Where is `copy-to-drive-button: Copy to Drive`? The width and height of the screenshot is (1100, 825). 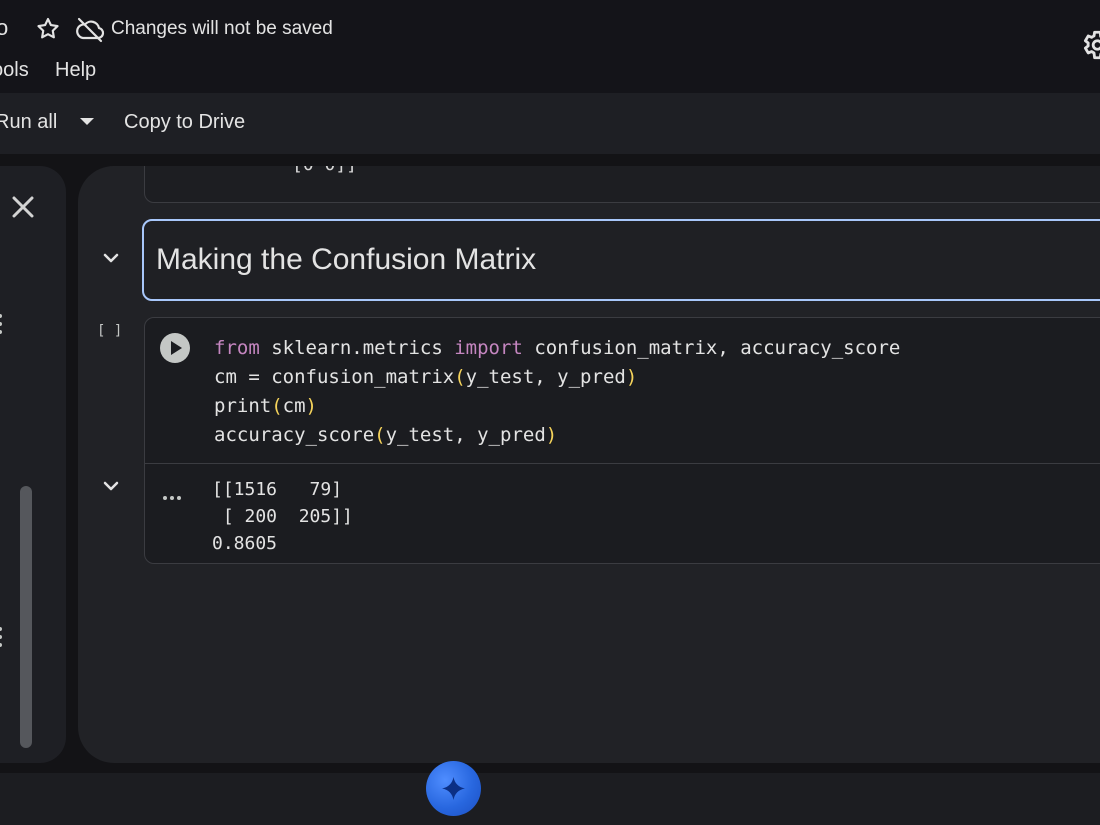 copy-to-drive-button: Copy to Drive is located at coordinates (184, 122).